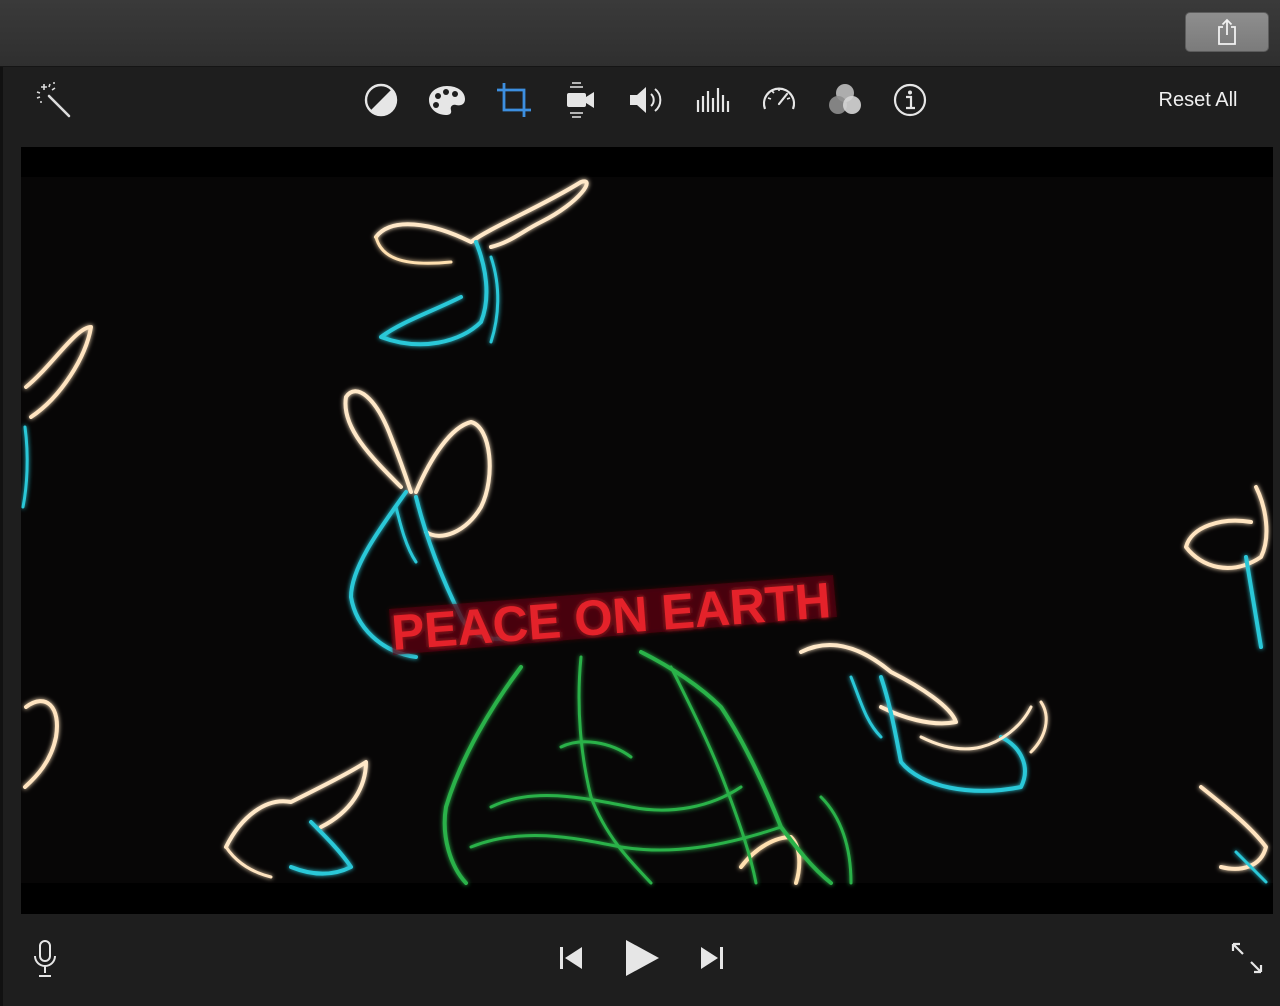  I want to click on share-button, so click(1227, 32).